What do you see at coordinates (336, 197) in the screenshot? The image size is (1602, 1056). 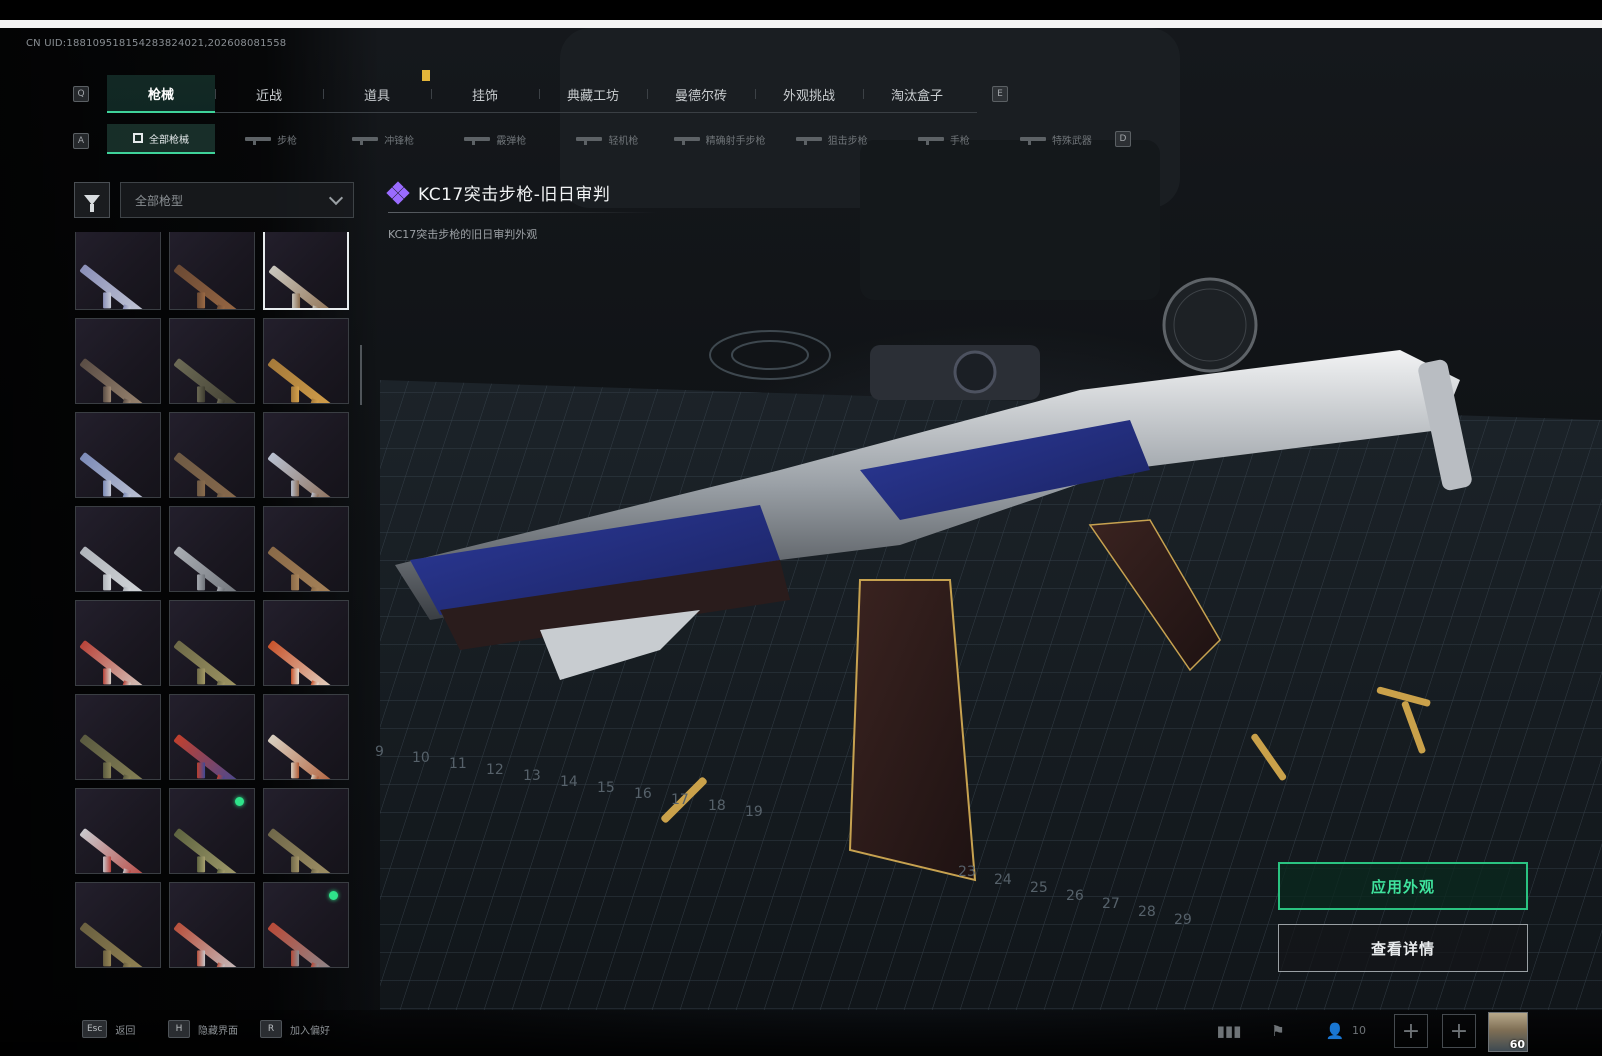 I see `chevron-down-icon` at bounding box center [336, 197].